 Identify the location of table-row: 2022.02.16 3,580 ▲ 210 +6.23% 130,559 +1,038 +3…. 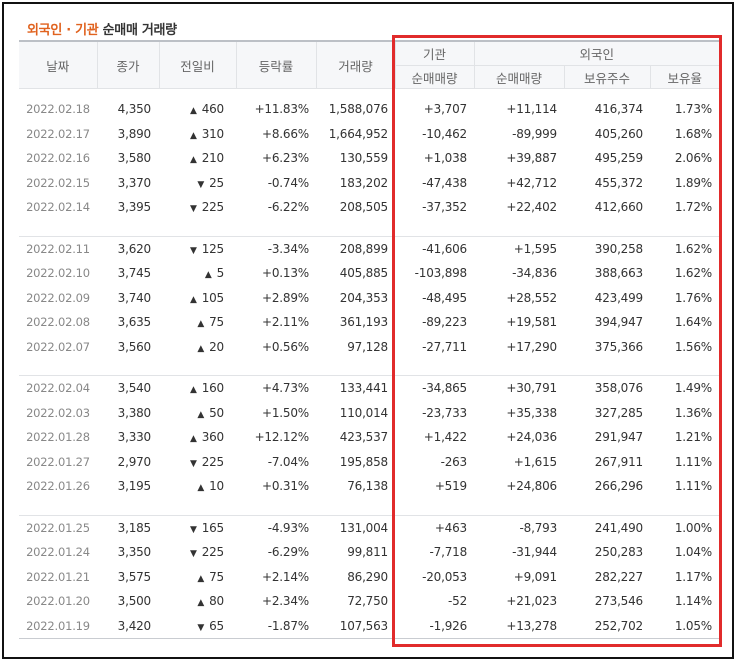
(369, 158).